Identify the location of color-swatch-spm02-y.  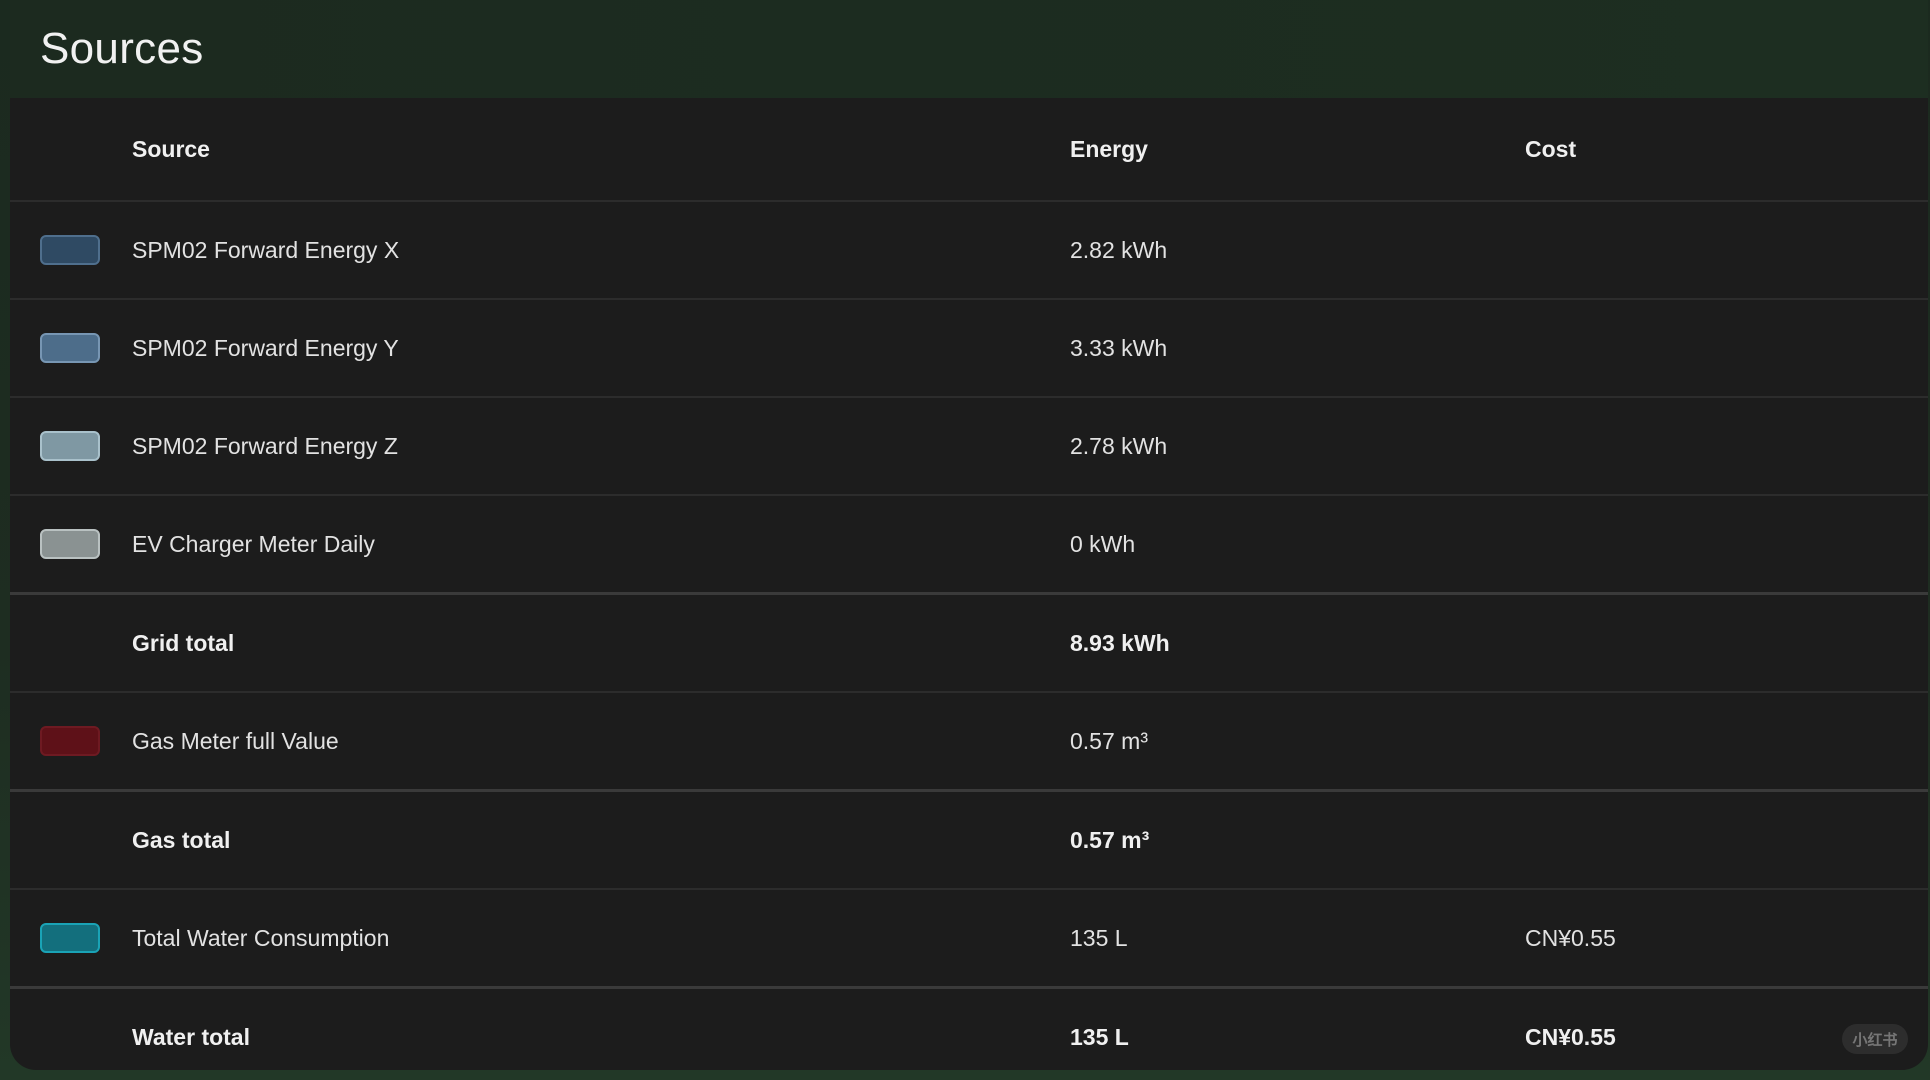
(70, 348).